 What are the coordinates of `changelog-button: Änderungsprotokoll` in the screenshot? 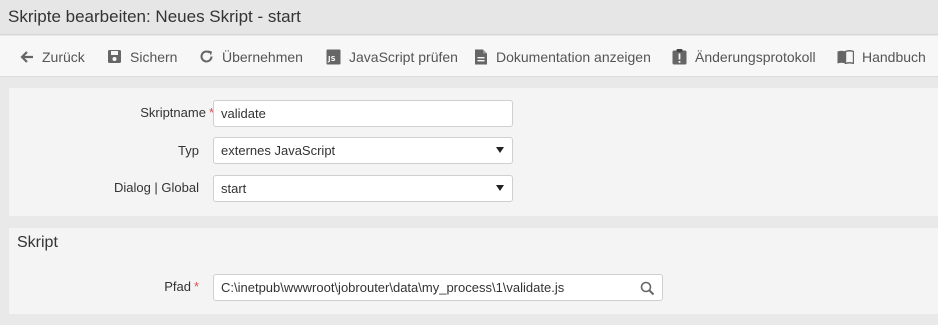 It's located at (744, 56).